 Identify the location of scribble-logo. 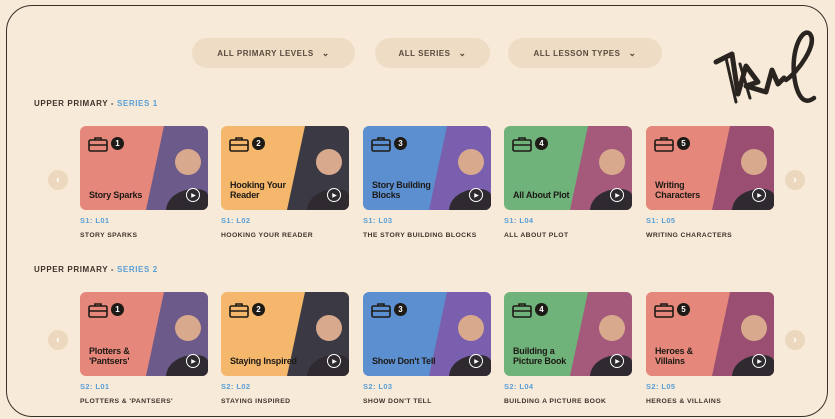
(765, 67).